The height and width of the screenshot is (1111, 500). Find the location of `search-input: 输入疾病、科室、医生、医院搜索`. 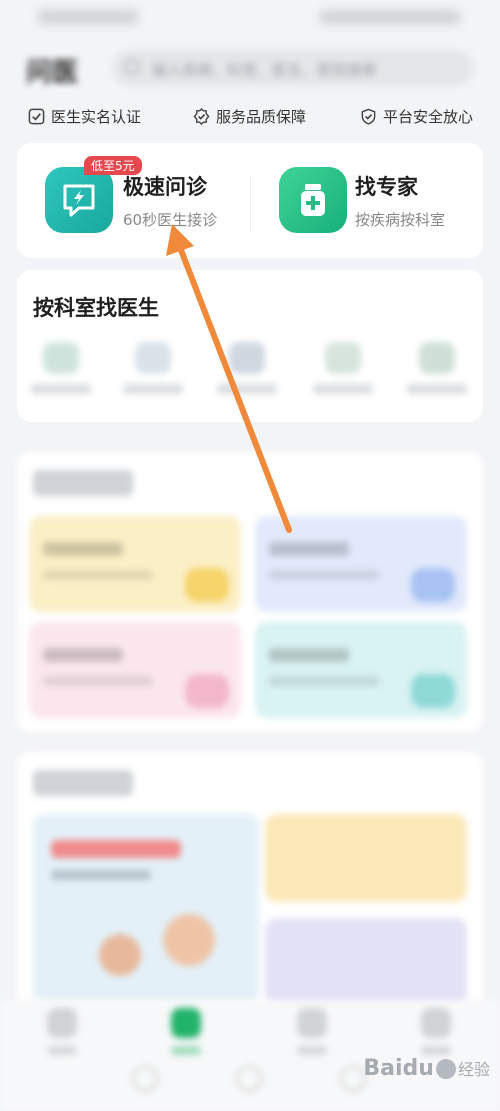

search-input: 输入疾病、科室、医生、医院搜索 is located at coordinates (293, 68).